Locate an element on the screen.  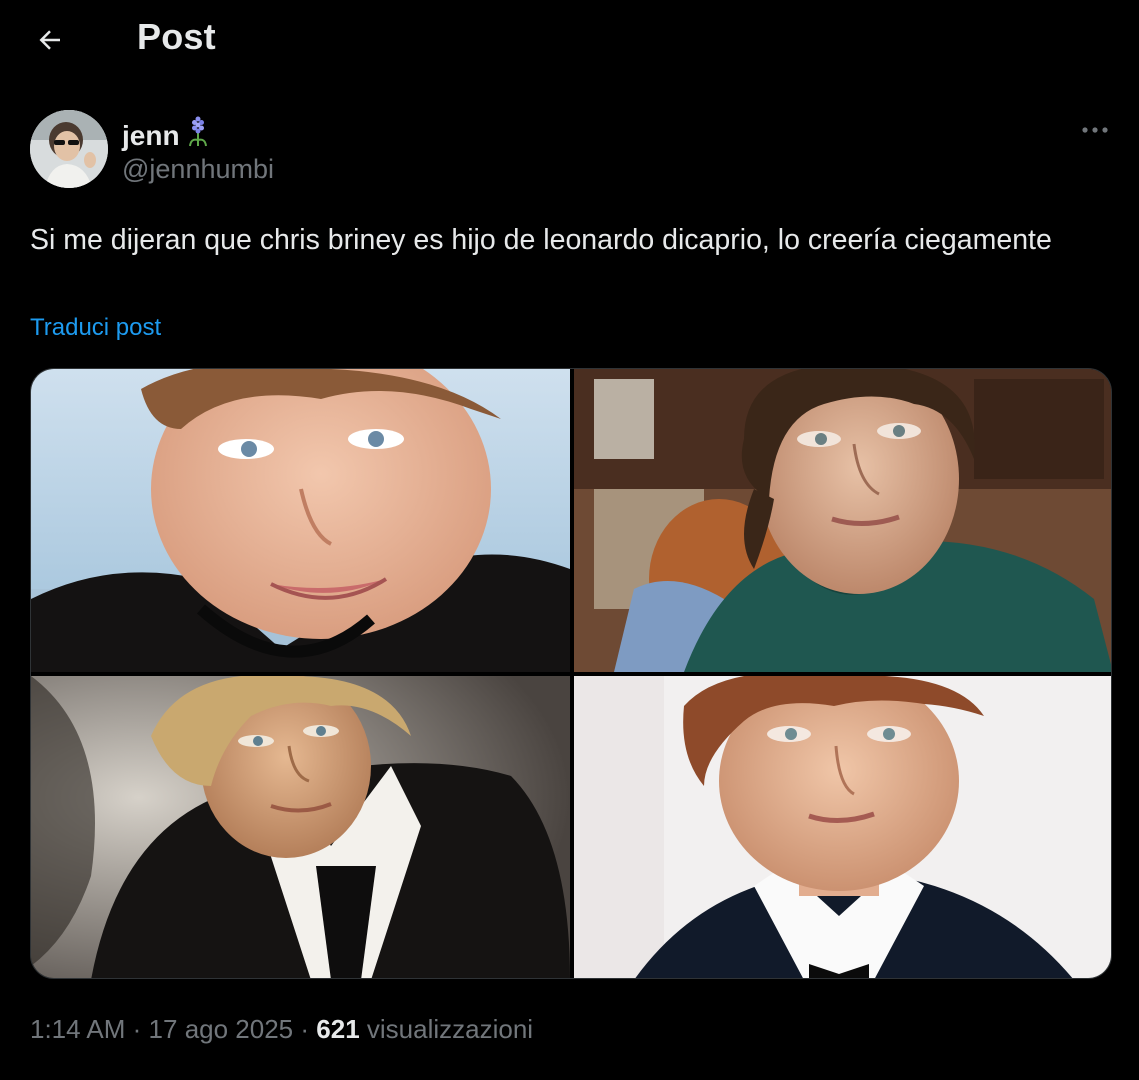
views-count: 621 is located at coordinates (338, 1029).